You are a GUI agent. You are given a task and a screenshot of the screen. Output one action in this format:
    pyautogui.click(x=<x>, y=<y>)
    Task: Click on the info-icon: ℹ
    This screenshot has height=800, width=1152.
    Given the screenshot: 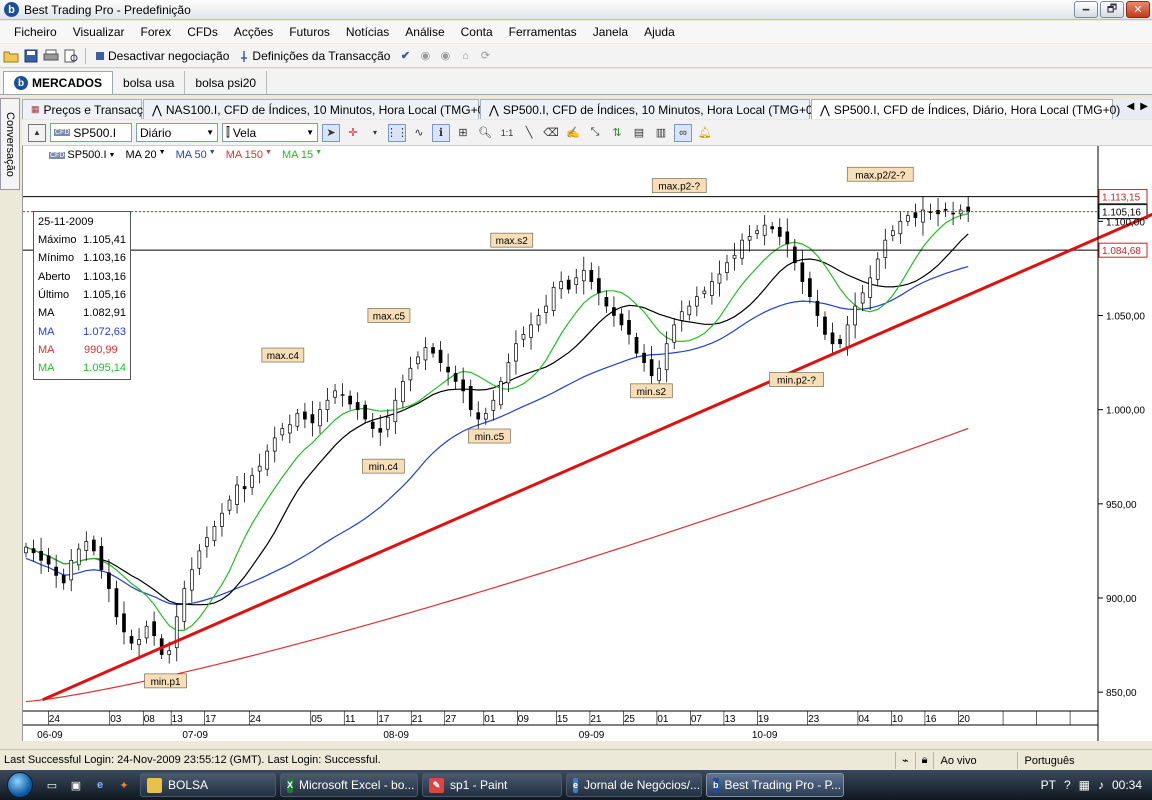 What is the action you would take?
    pyautogui.click(x=441, y=132)
    